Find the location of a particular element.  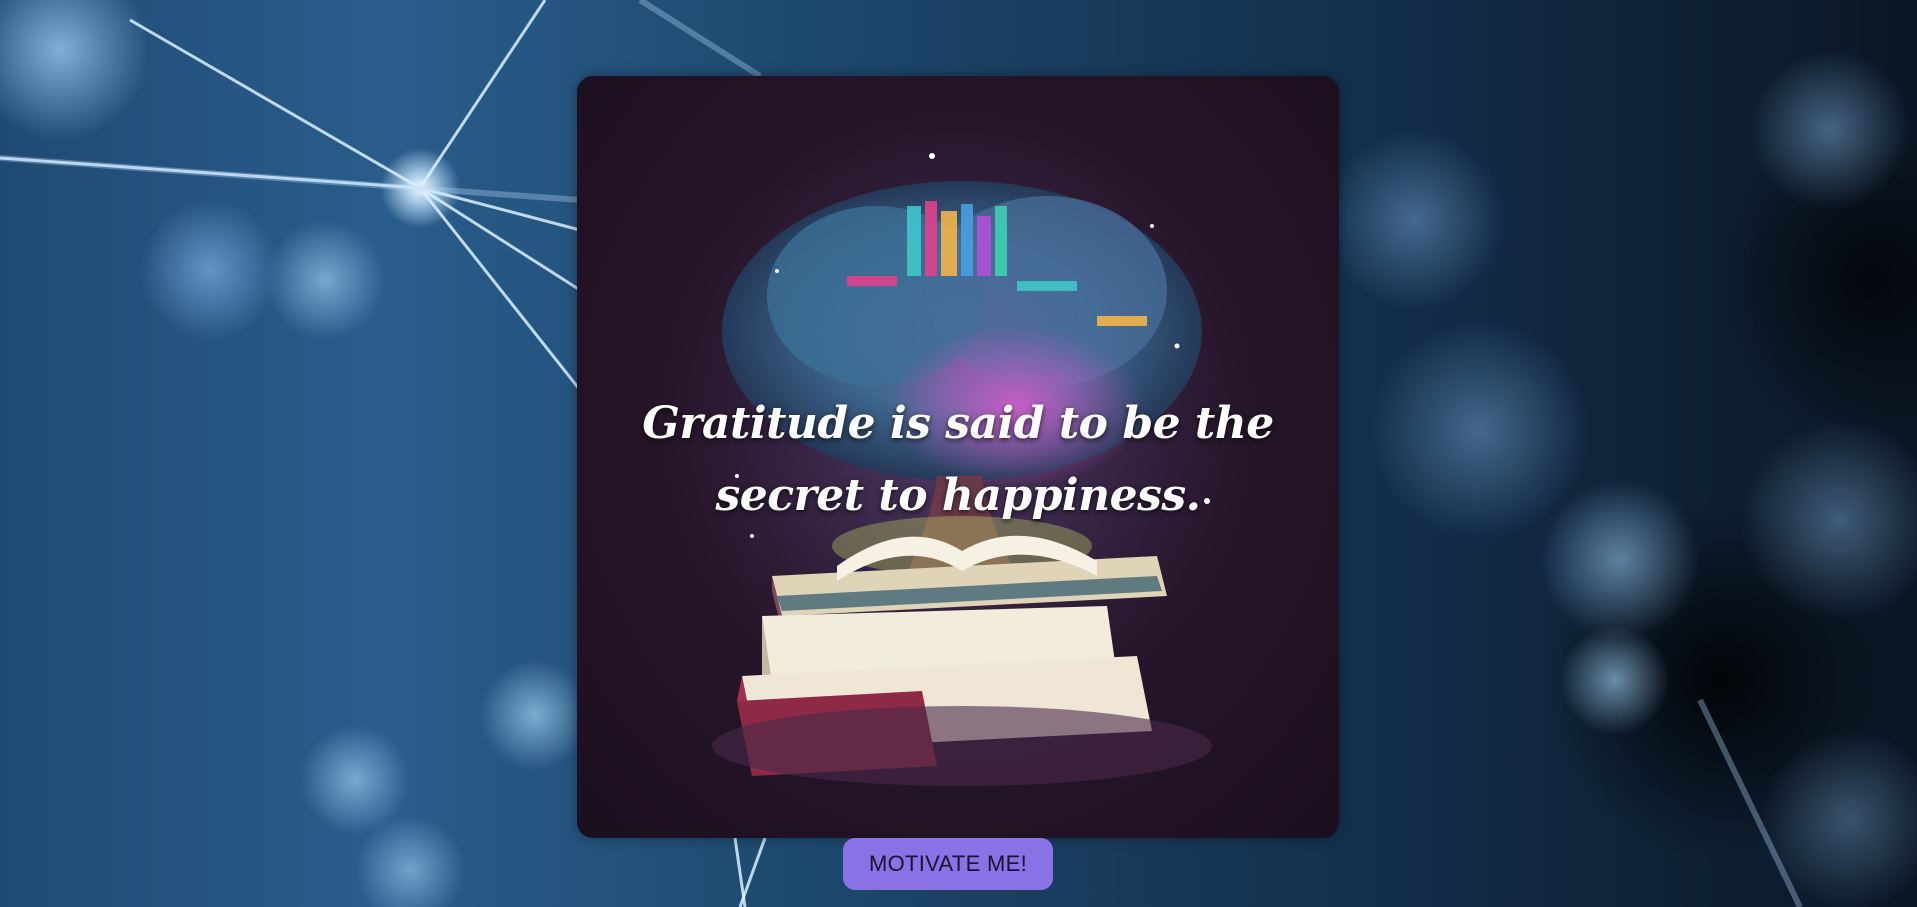

motivate-me-button: MOTIVATE ME! is located at coordinates (948, 864).